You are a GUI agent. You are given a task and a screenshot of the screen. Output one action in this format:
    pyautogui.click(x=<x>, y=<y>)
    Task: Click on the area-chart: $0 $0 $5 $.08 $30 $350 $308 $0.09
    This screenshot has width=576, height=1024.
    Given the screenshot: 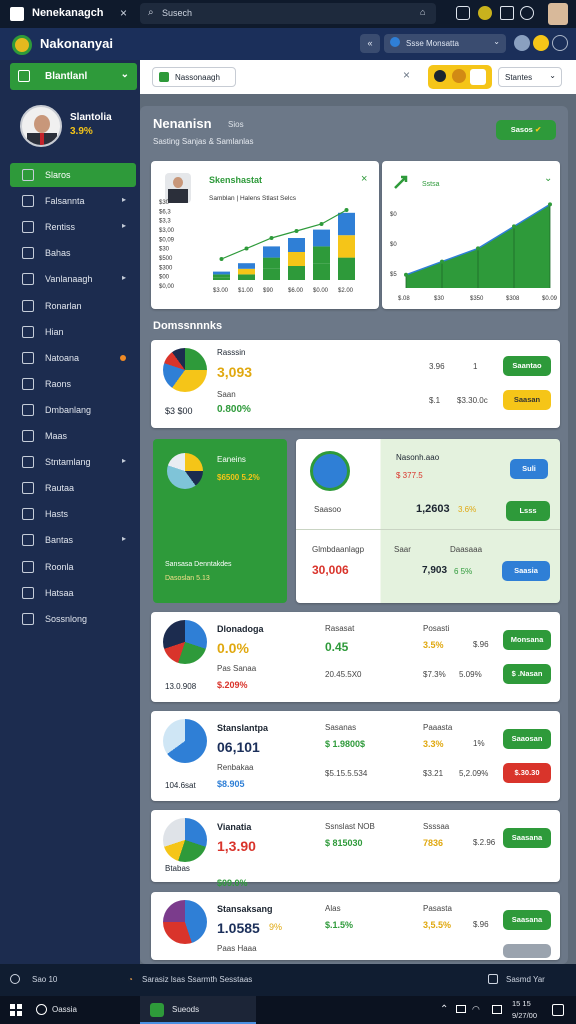 What is the action you would take?
    pyautogui.click(x=474, y=252)
    